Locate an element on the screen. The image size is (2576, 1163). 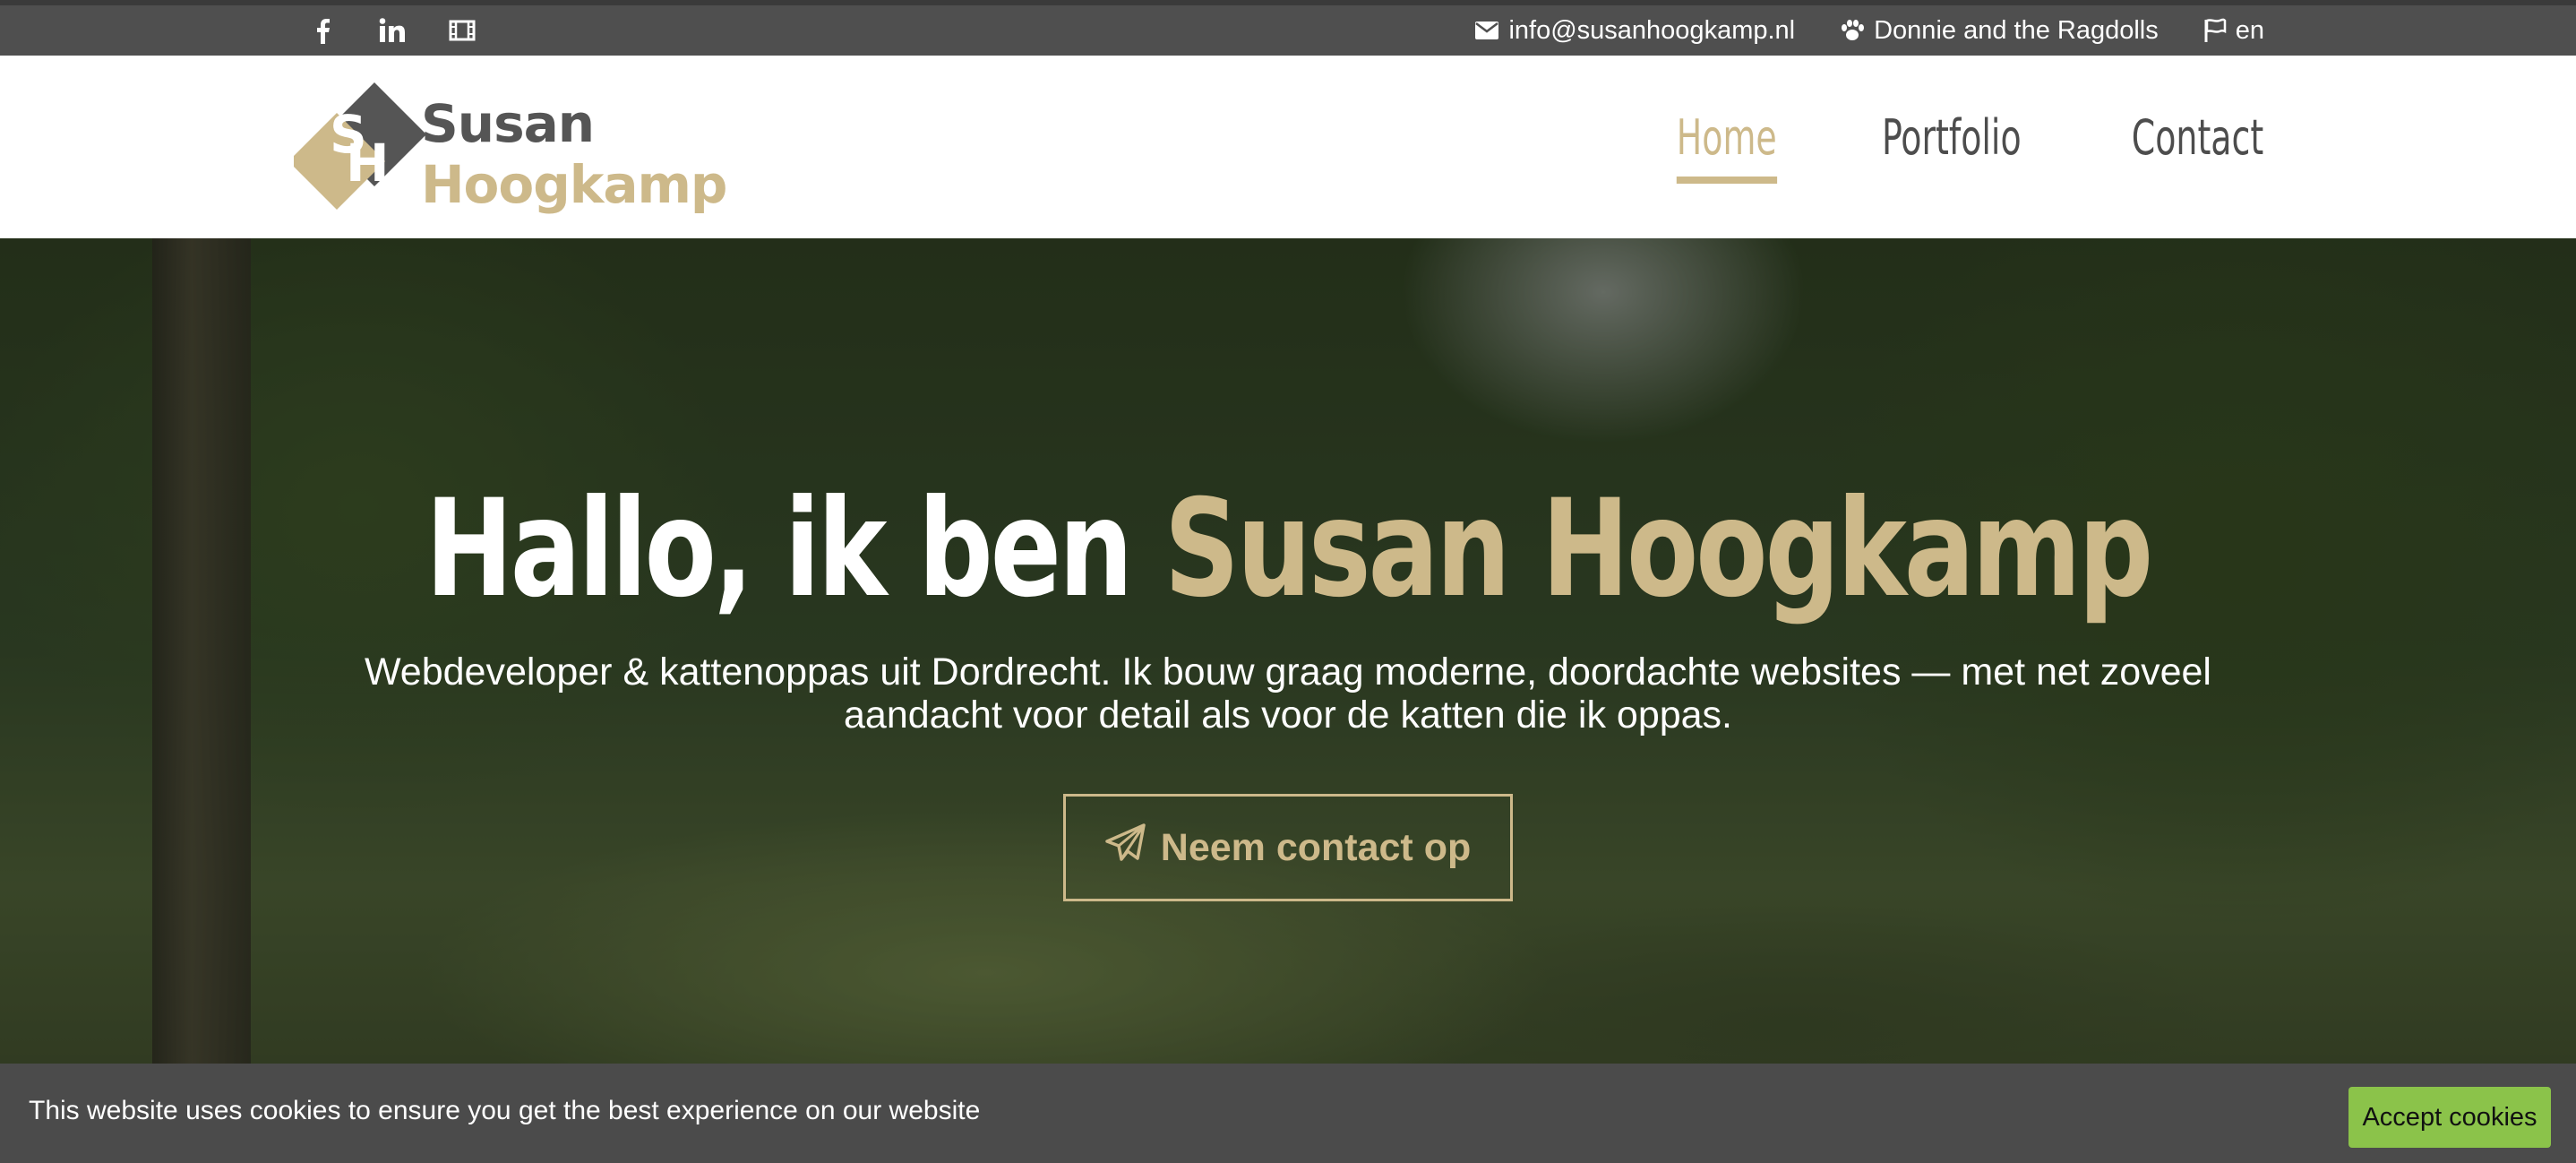
paper-plane-icon is located at coordinates (1125, 848).